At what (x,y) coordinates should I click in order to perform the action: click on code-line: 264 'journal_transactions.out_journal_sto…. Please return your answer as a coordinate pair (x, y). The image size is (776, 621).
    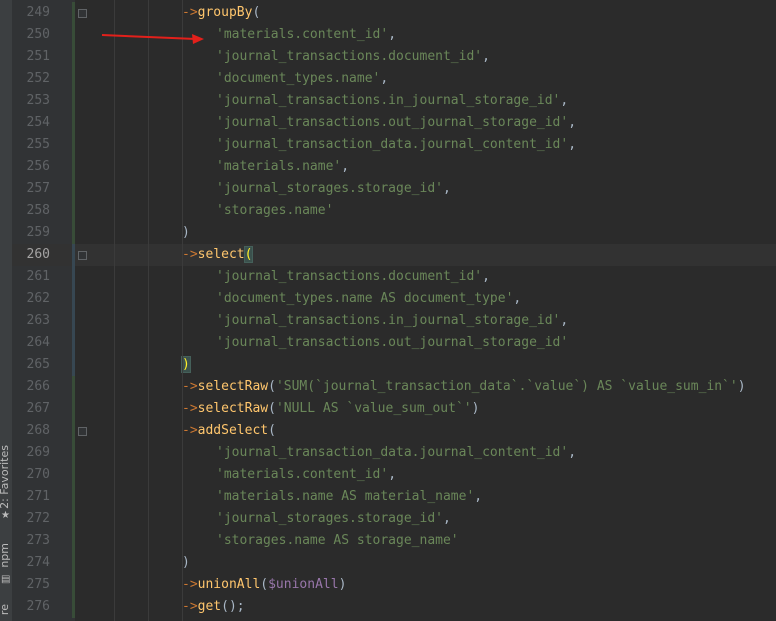
    Looking at the image, I should click on (394, 343).